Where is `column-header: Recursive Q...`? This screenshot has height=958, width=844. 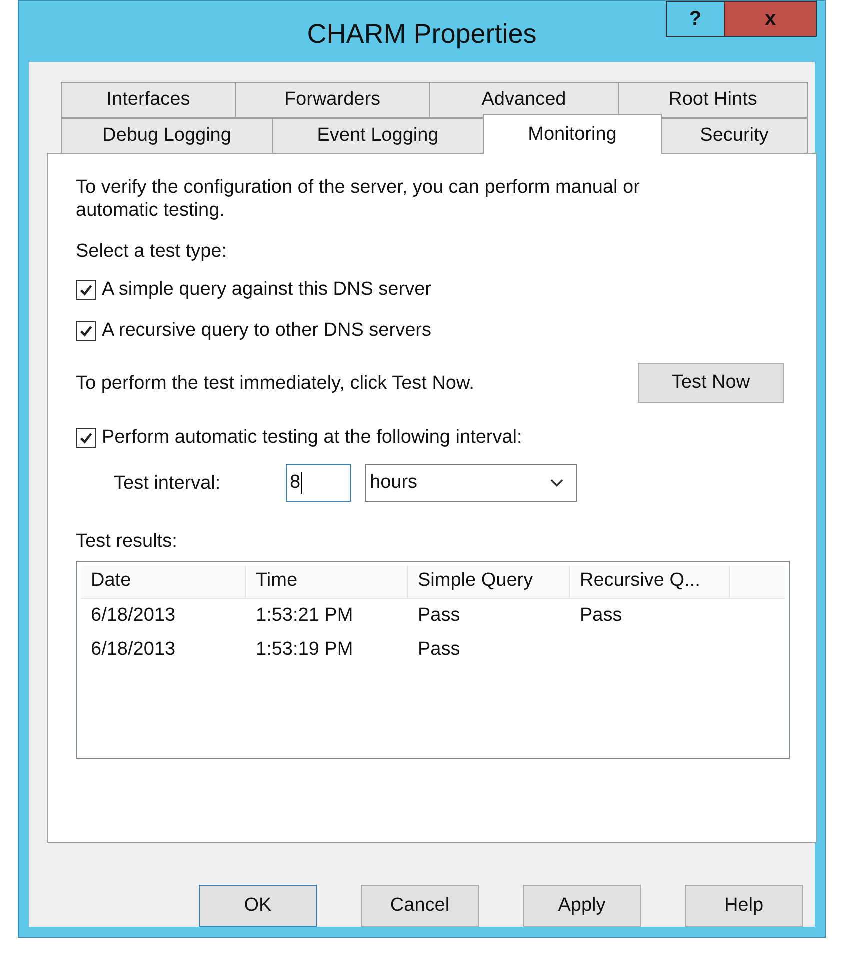 column-header: Recursive Q... is located at coordinates (650, 582).